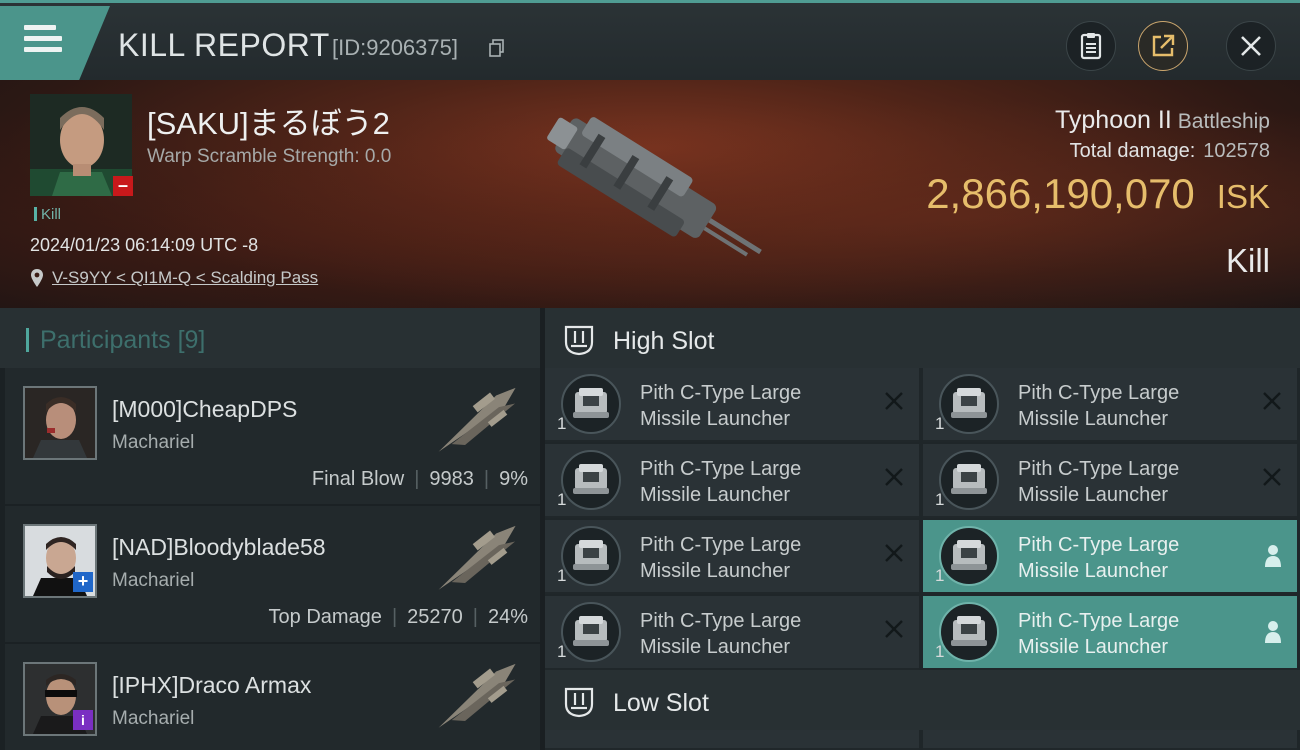  I want to click on clipboard-icon, so click(1091, 46).